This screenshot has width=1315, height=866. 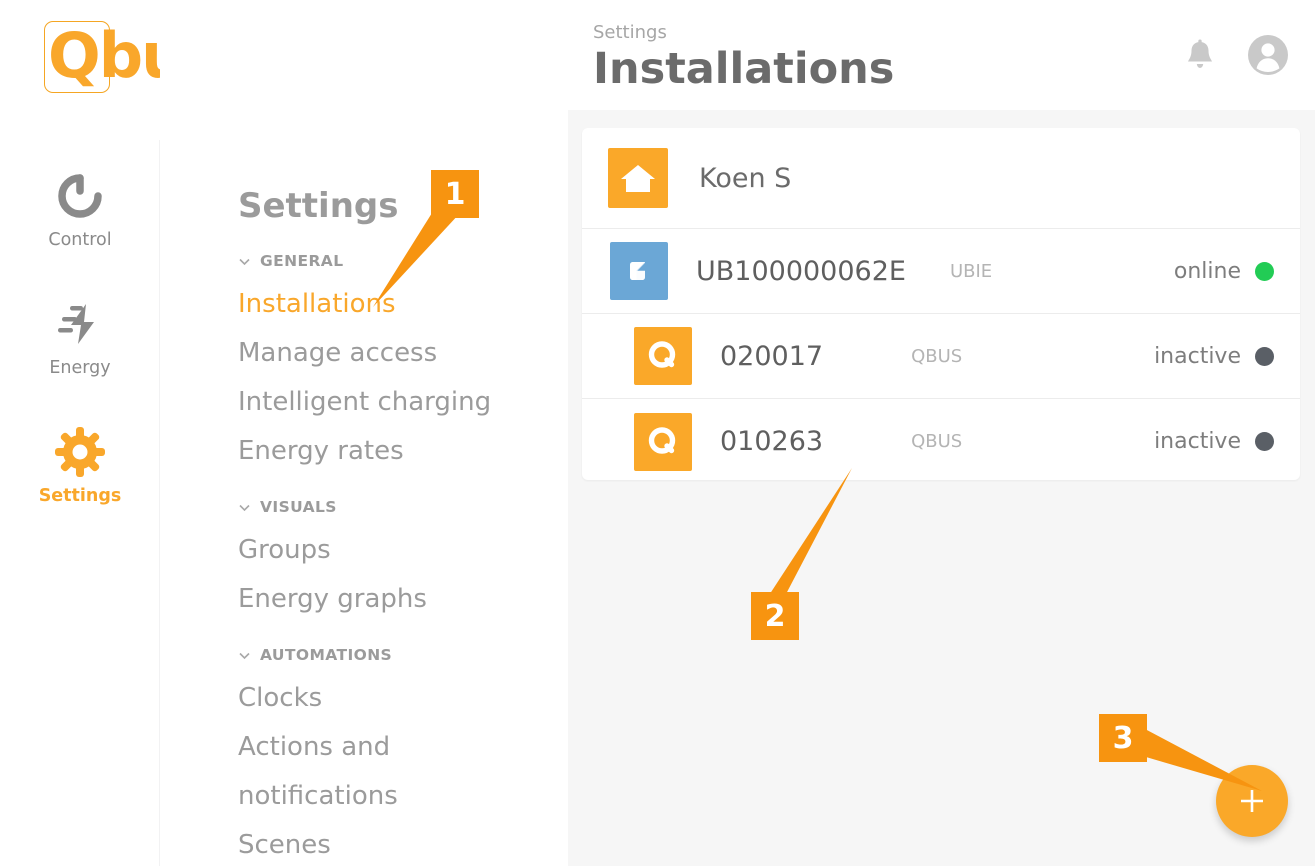 I want to click on menu-section-automations-label: AUTOMATIONS, so click(x=326, y=655).